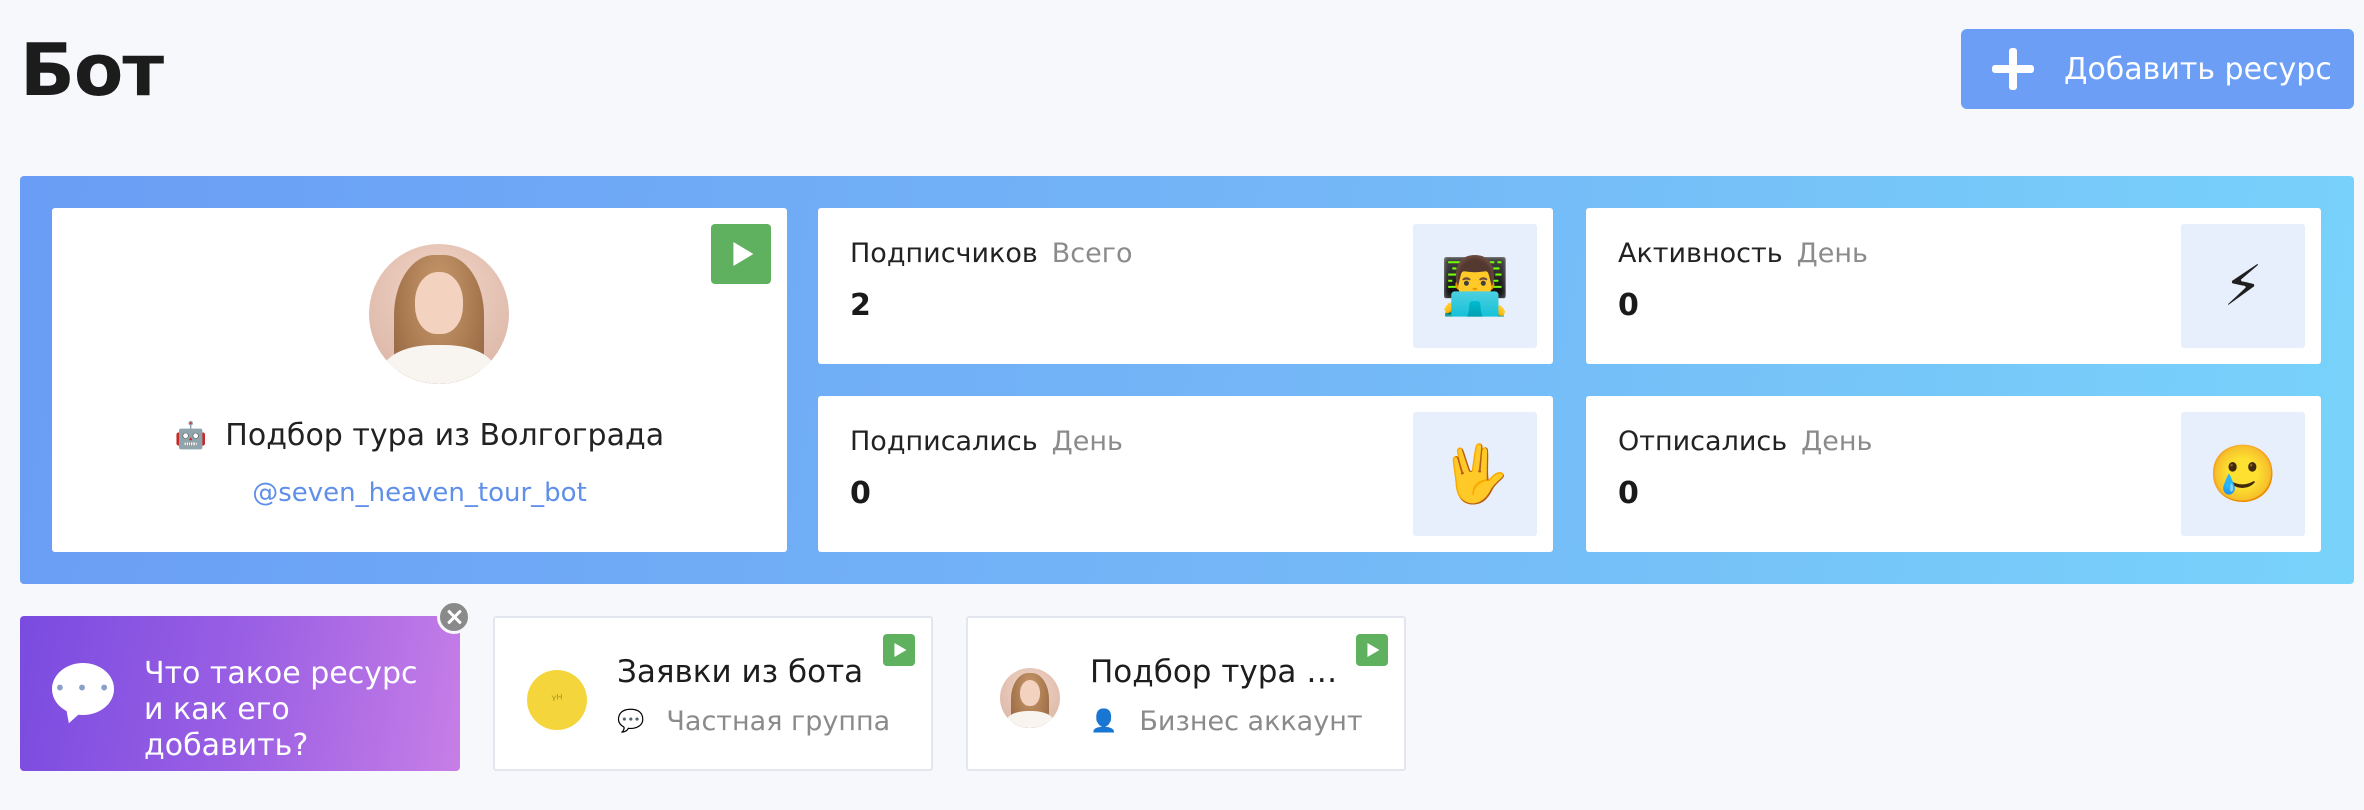 The width and height of the screenshot is (2364, 810). I want to click on resource-card: ᵞᴴ Заявки из бота 💬 Частная группа, so click(713, 693).